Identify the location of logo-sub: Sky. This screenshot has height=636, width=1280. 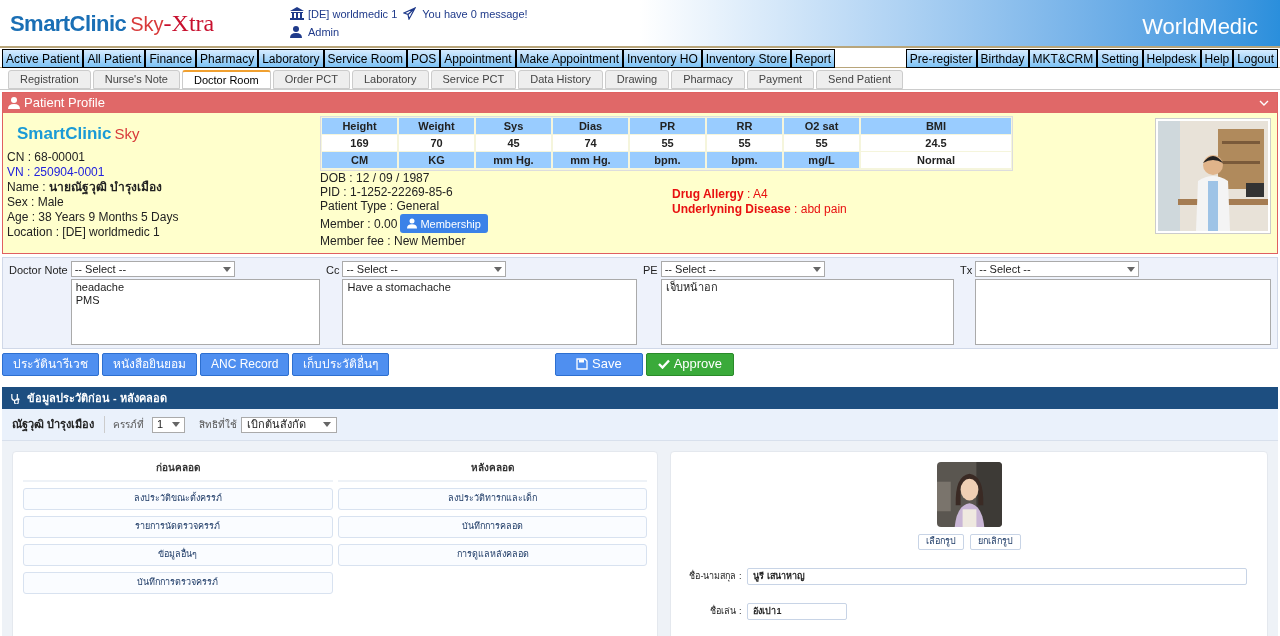
(147, 24).